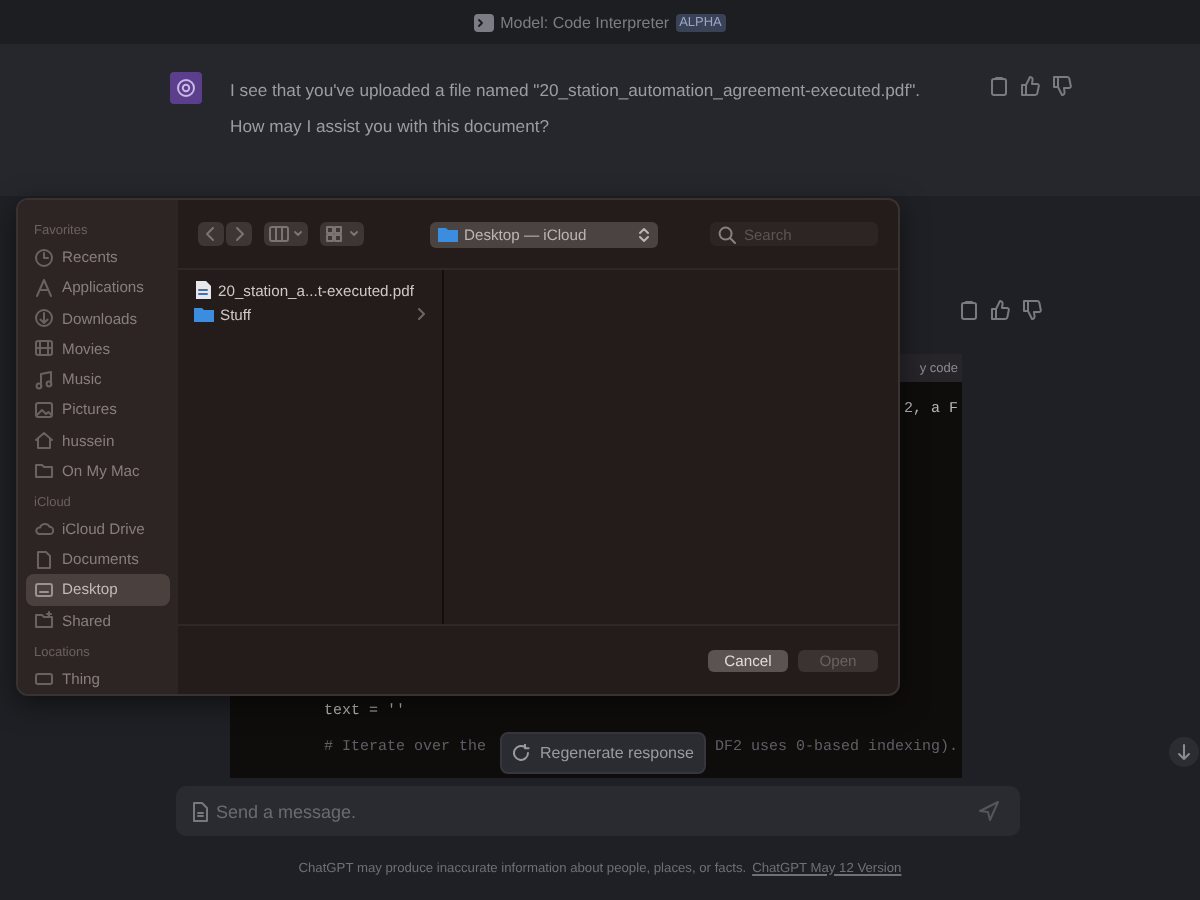 The height and width of the screenshot is (900, 1200). Describe the element at coordinates (44, 379) in the screenshot. I see `music-icon` at that location.